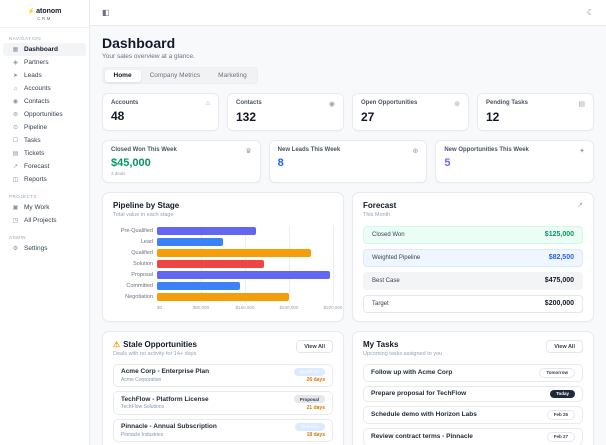  I want to click on chart-bar-proposal, so click(244, 275).